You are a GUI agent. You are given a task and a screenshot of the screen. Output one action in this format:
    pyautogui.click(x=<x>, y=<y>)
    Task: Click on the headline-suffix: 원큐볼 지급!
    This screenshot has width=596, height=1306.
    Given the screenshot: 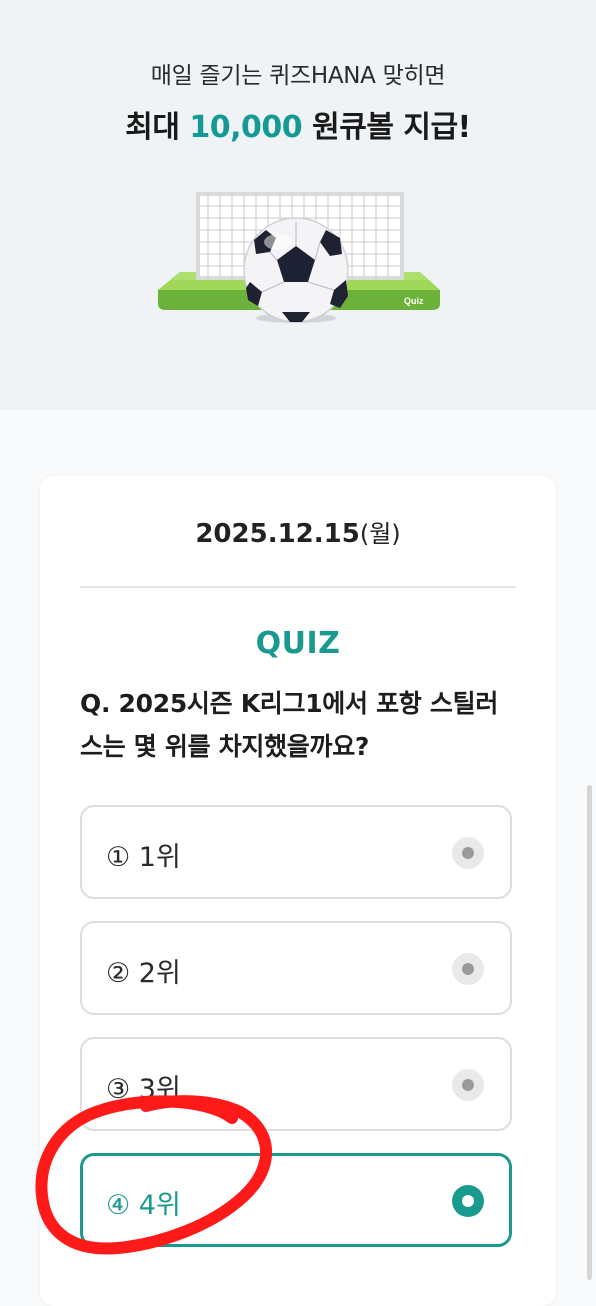 What is the action you would take?
    pyautogui.click(x=386, y=127)
    